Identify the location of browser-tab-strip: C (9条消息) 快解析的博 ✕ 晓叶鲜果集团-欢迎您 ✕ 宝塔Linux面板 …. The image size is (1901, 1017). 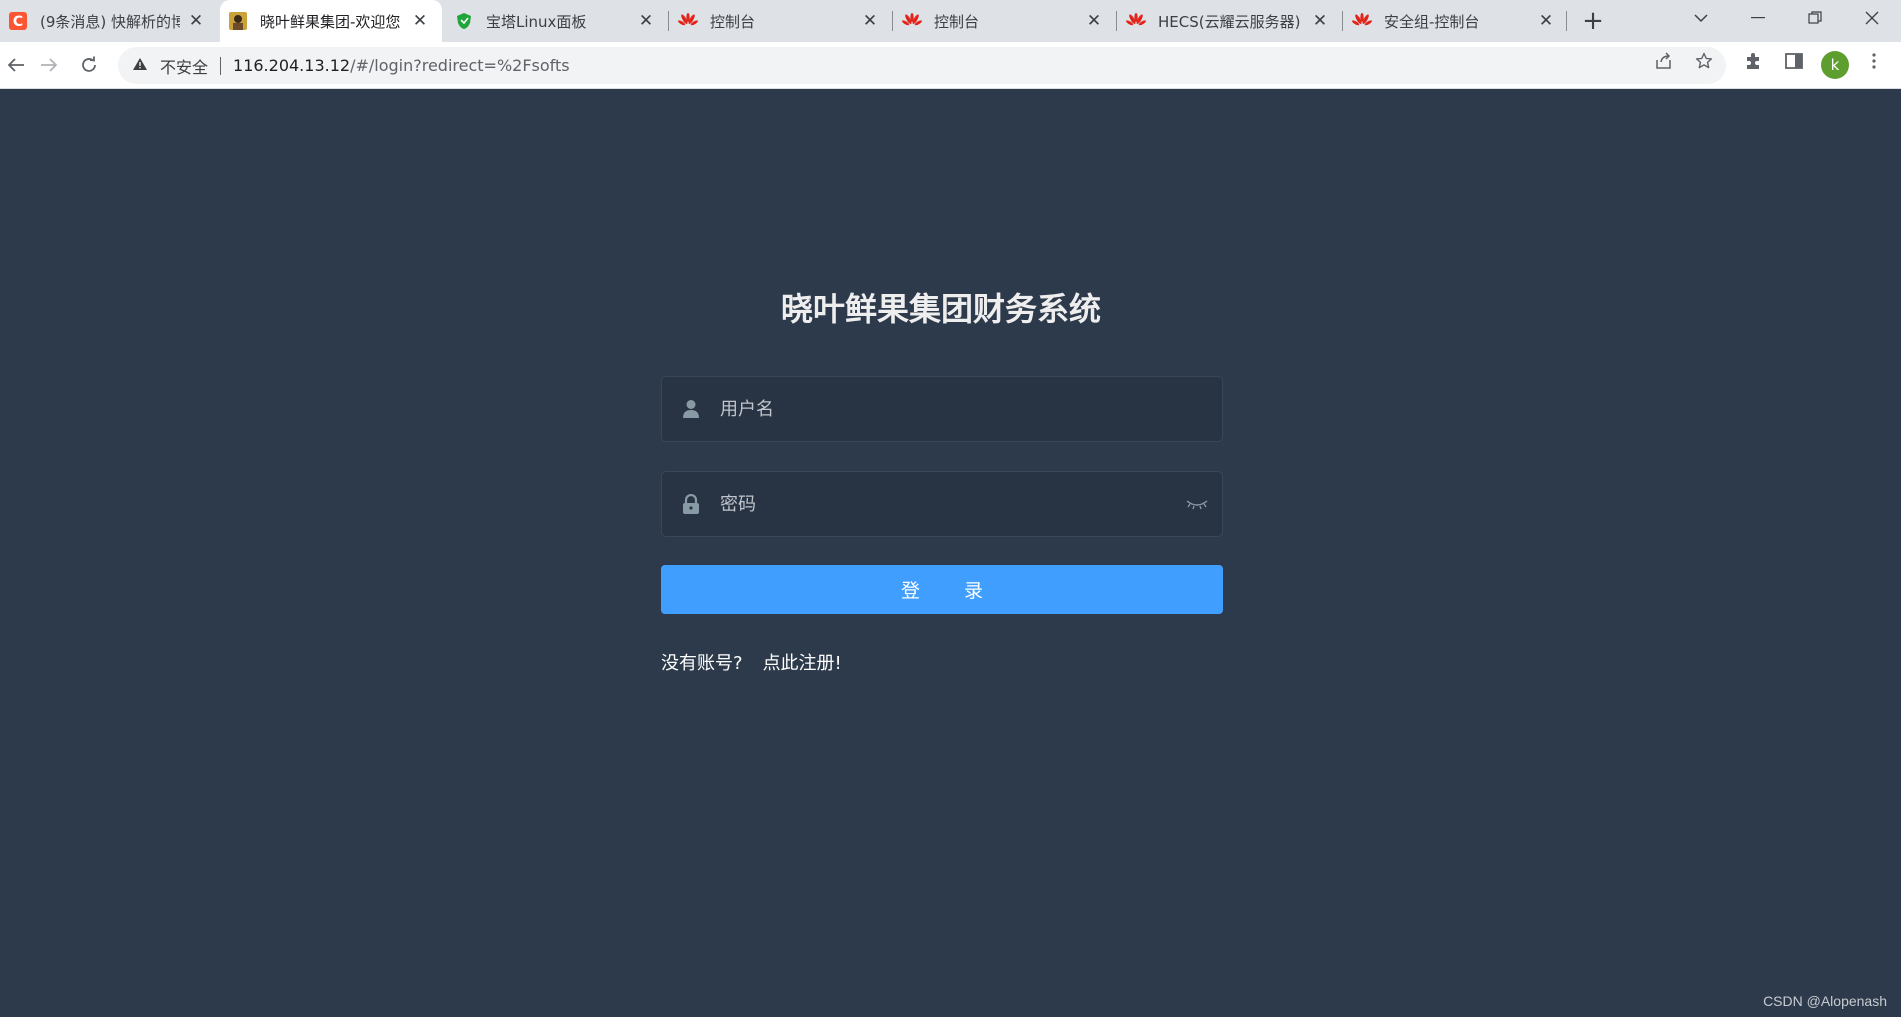
(950, 21).